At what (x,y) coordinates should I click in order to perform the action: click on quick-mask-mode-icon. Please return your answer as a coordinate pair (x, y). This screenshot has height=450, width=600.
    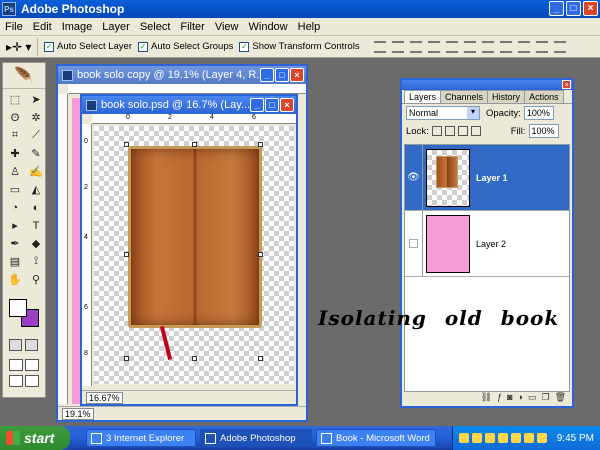
    Looking at the image, I should click on (31, 345).